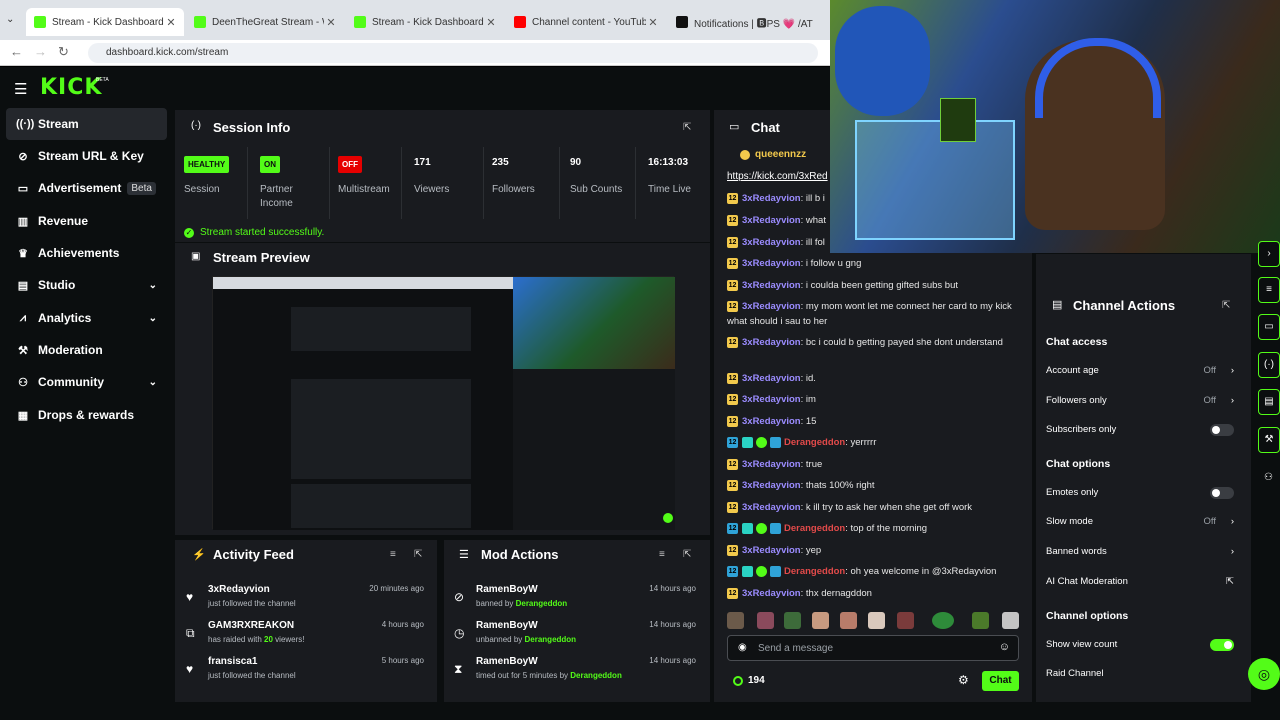 This screenshot has height=720, width=1280. I want to click on sidebar-item-stream: ((·)) Stream, so click(86, 124).